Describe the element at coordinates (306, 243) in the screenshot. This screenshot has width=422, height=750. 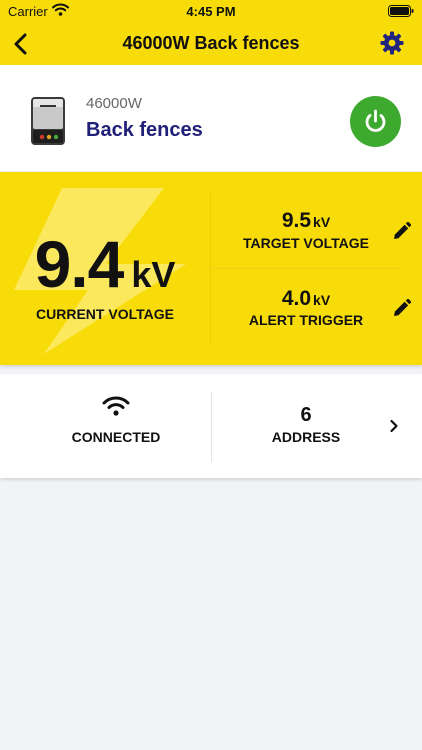
I see `target-voltage-label: TARGET VOLTAGE` at that location.